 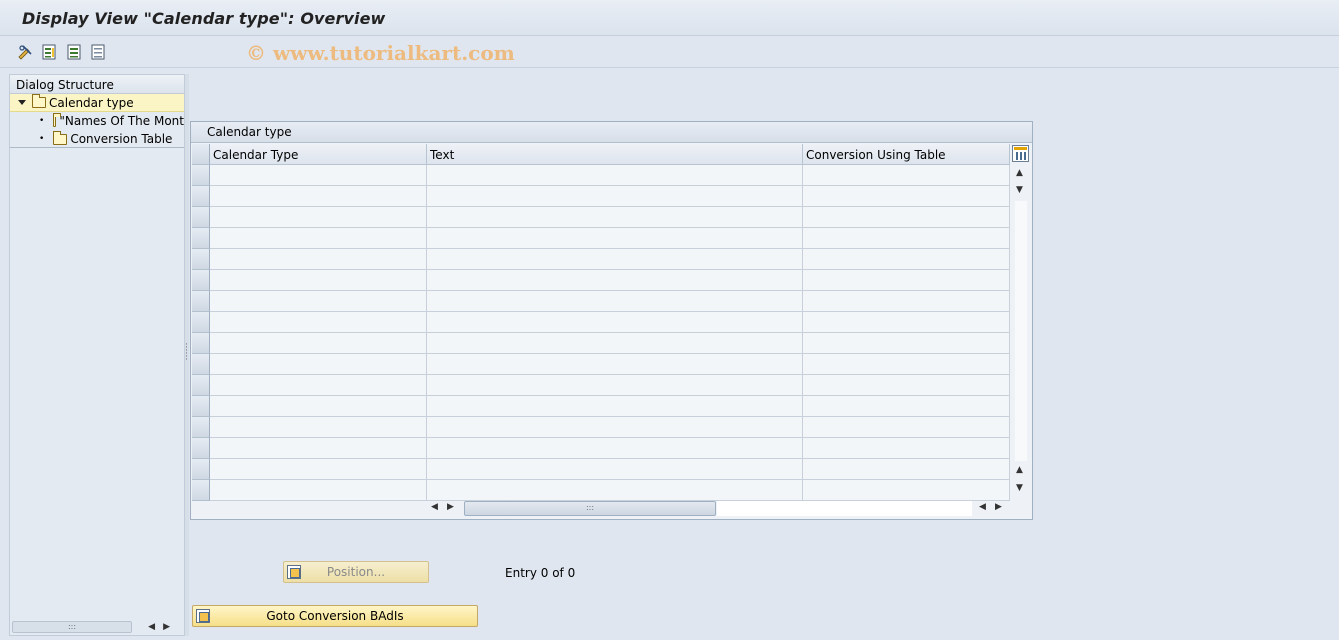 I want to click on goto-conversion-badis-button: Goto Conversion BAdIs, so click(x=335, y=616).